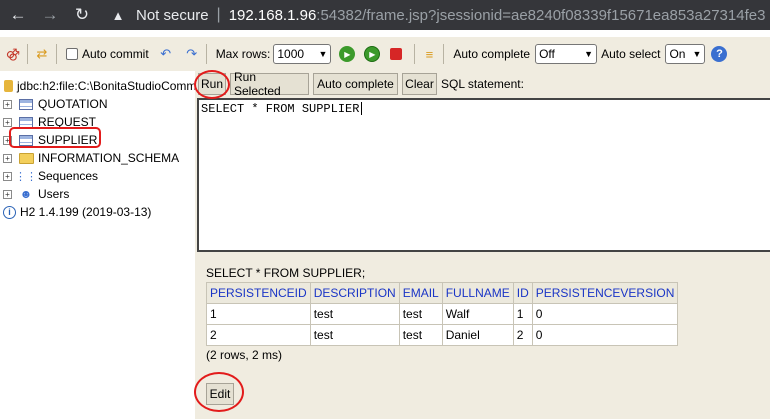  Describe the element at coordinates (42, 54) in the screenshot. I see `refresh-icon: ⇄` at that location.